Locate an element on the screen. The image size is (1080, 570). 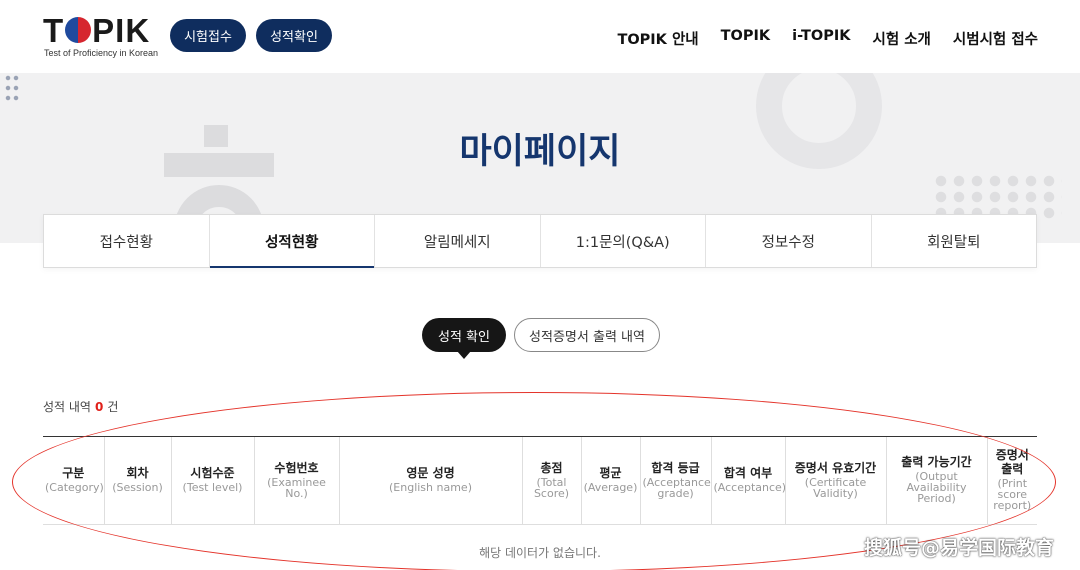
certificate-history-toggle: 성적증명서 출력 내역 is located at coordinates (587, 335).